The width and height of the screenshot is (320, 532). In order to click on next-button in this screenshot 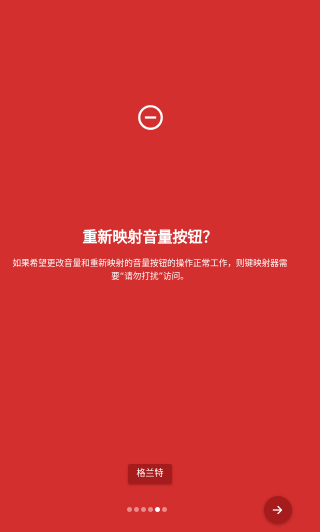, I will do `click(278, 510)`.